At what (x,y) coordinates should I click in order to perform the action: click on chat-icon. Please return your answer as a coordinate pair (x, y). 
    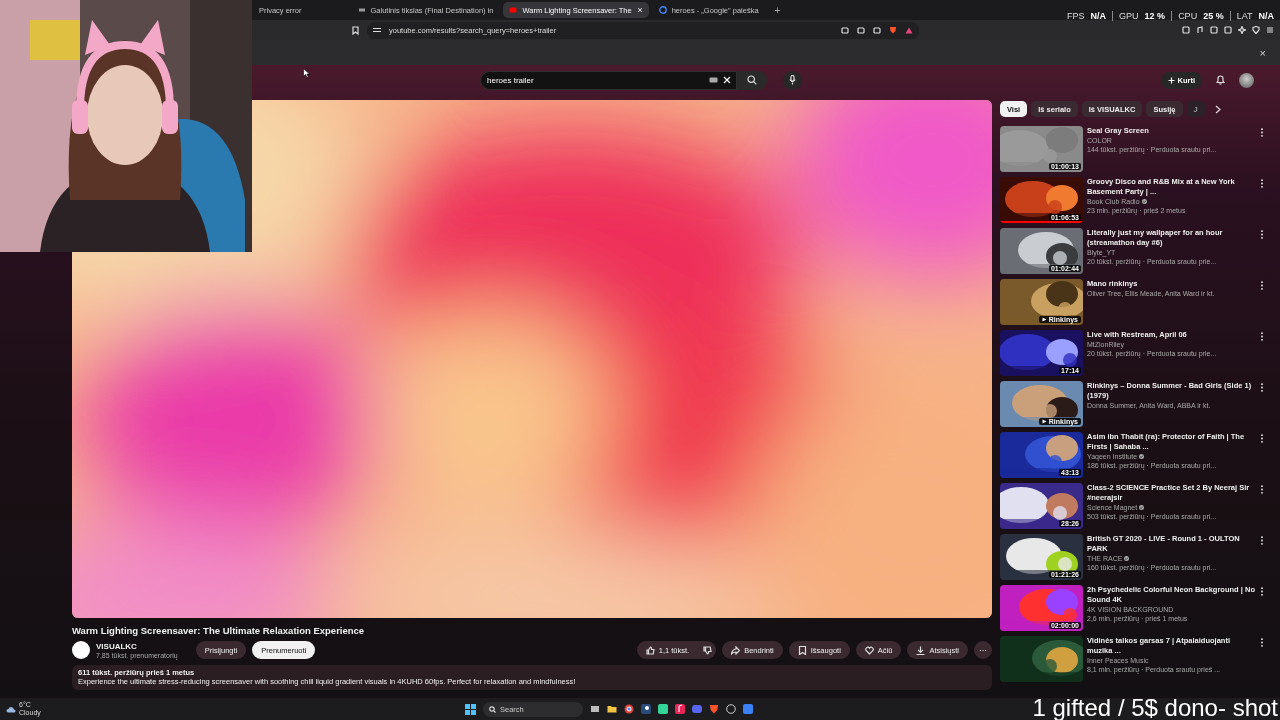
    Looking at the image, I should click on (697, 709).